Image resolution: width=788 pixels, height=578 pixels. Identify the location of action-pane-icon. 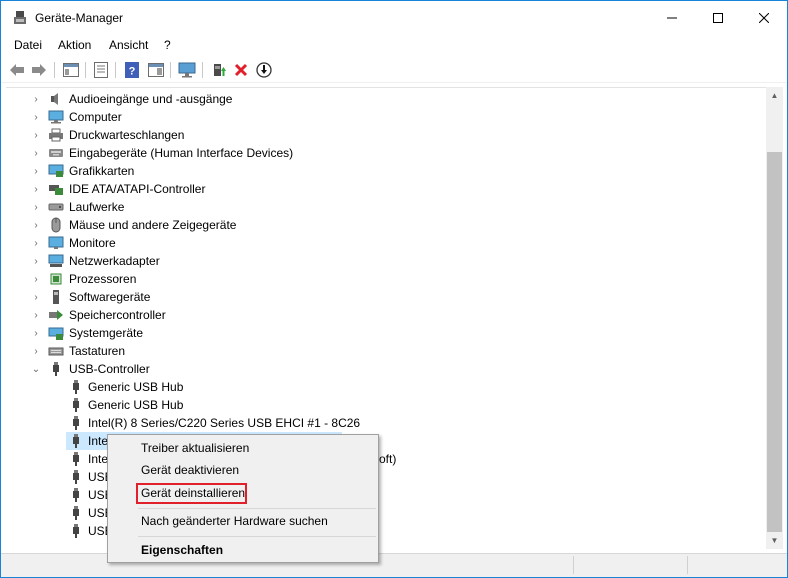
(156, 70).